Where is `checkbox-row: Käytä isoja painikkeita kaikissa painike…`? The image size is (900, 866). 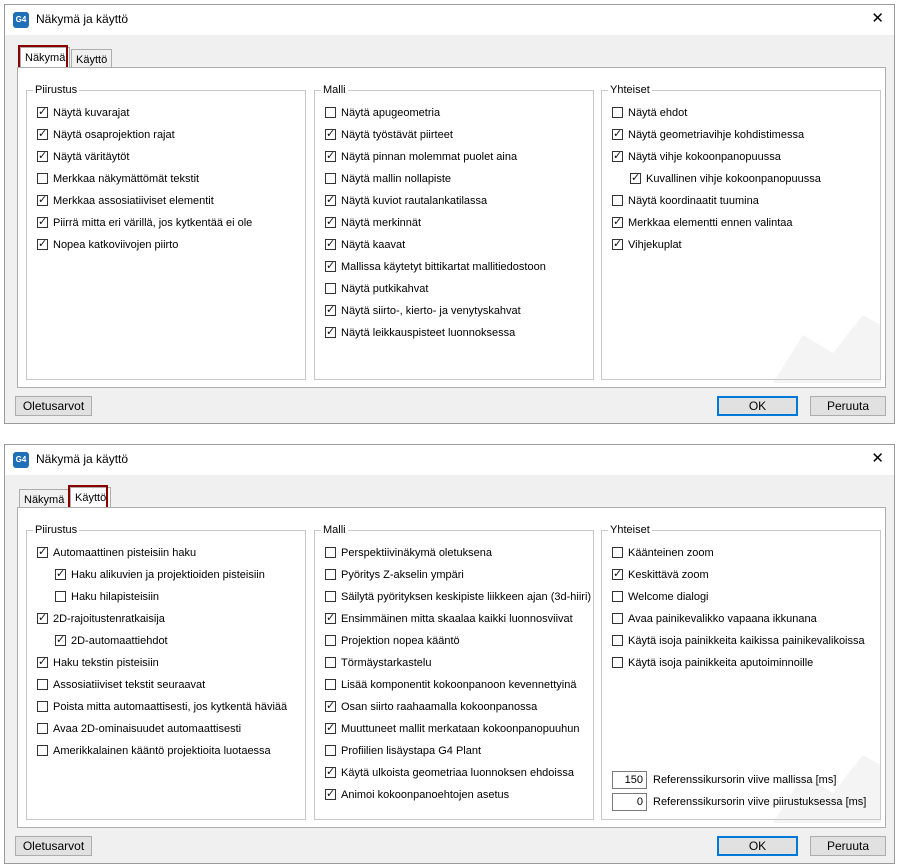
checkbox-row: Käytä isoja painikkeita kaikissa painike… is located at coordinates (738, 641).